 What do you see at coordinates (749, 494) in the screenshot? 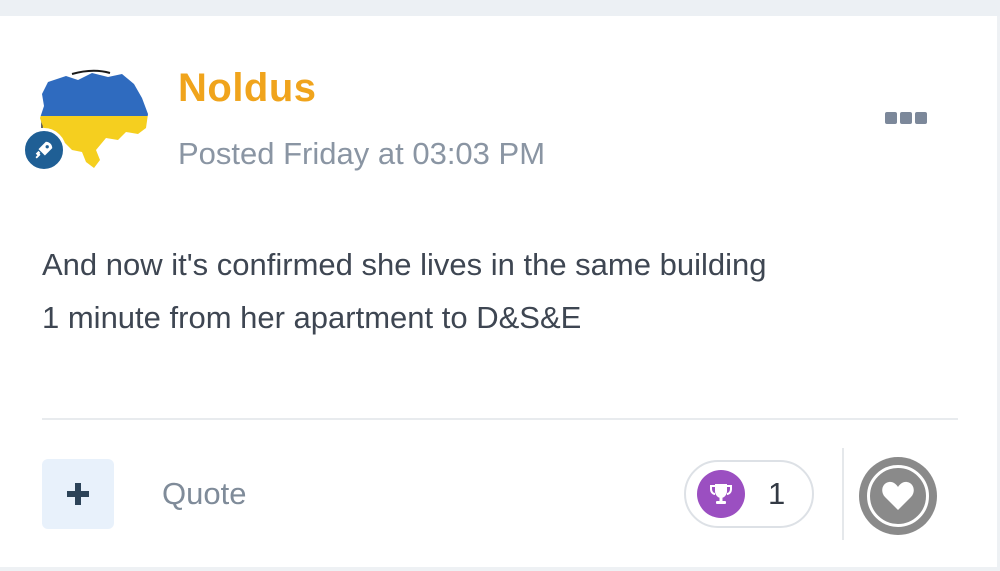
I see `reaction-summary: 1` at bounding box center [749, 494].